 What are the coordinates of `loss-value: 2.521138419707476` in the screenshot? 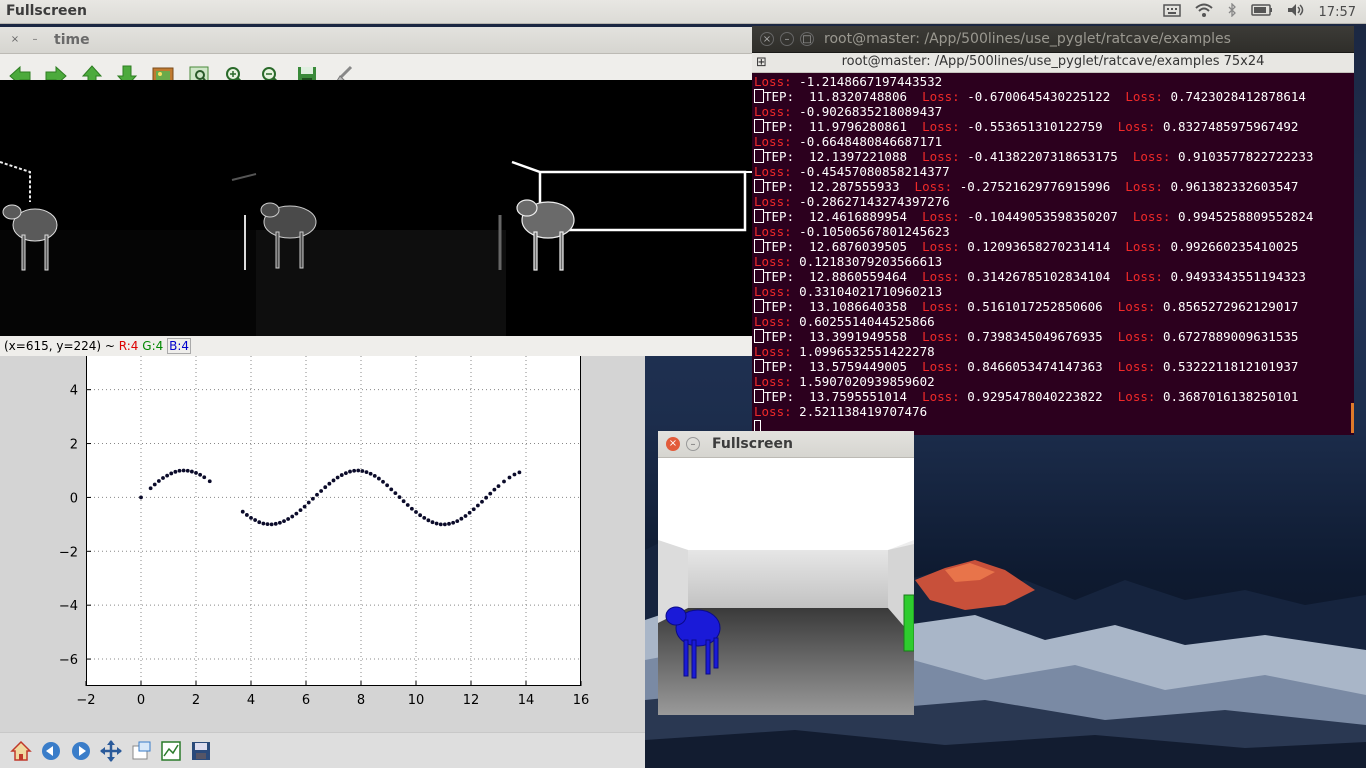 It's located at (863, 411).